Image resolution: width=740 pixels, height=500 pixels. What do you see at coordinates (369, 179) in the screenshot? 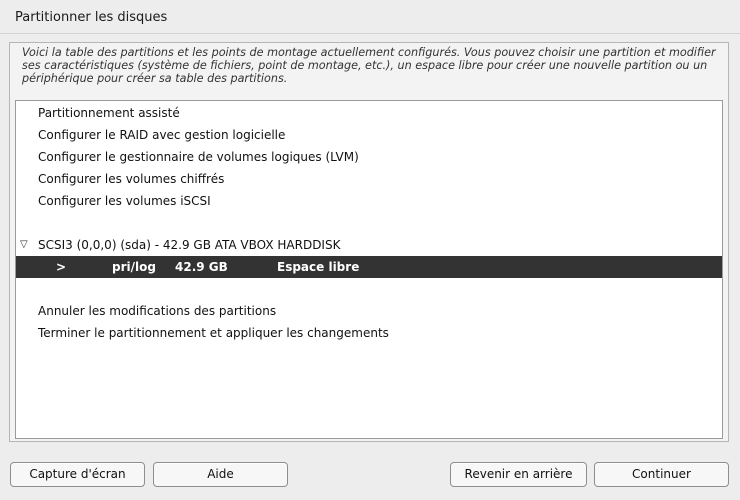
I see `list-item-configure-crypto: Configurer les volumes chiffrés` at bounding box center [369, 179].